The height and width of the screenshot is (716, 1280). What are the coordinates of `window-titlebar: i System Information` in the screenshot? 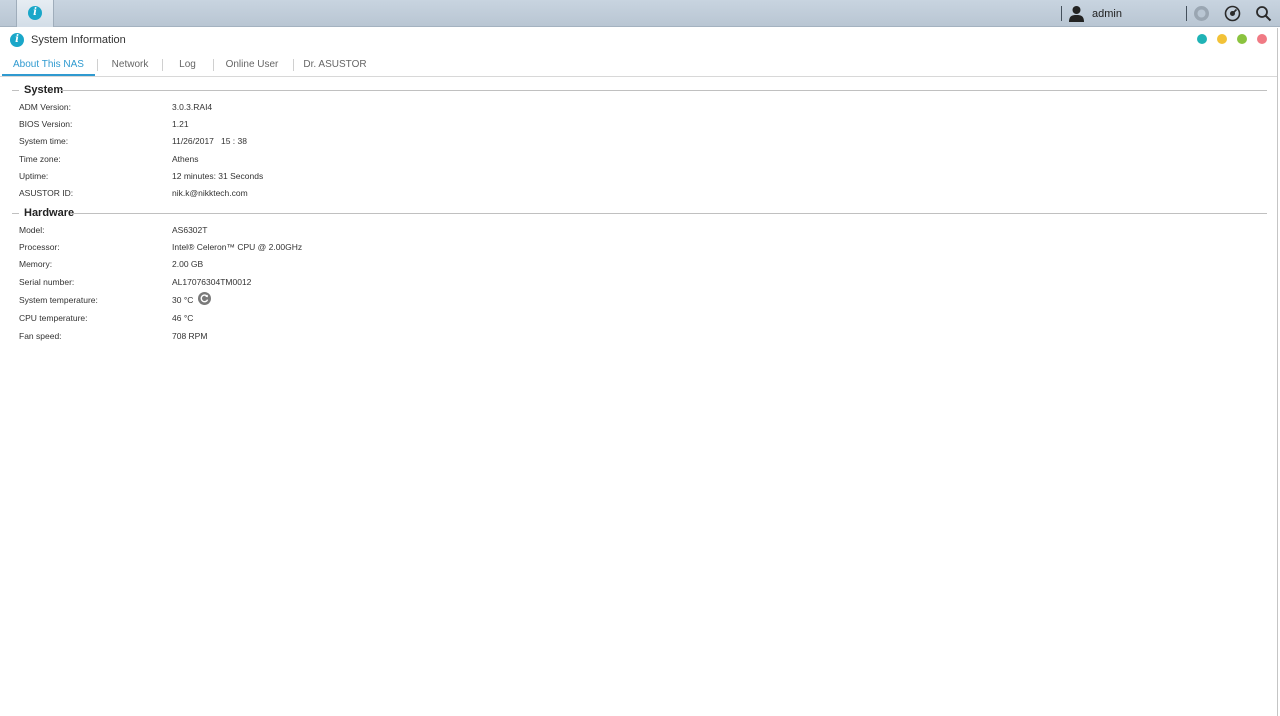 It's located at (639, 40).